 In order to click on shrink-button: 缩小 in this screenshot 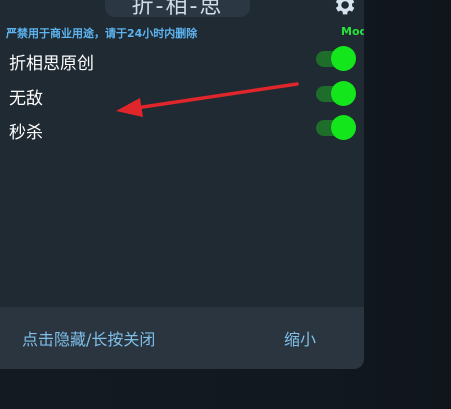, I will do `click(300, 338)`.